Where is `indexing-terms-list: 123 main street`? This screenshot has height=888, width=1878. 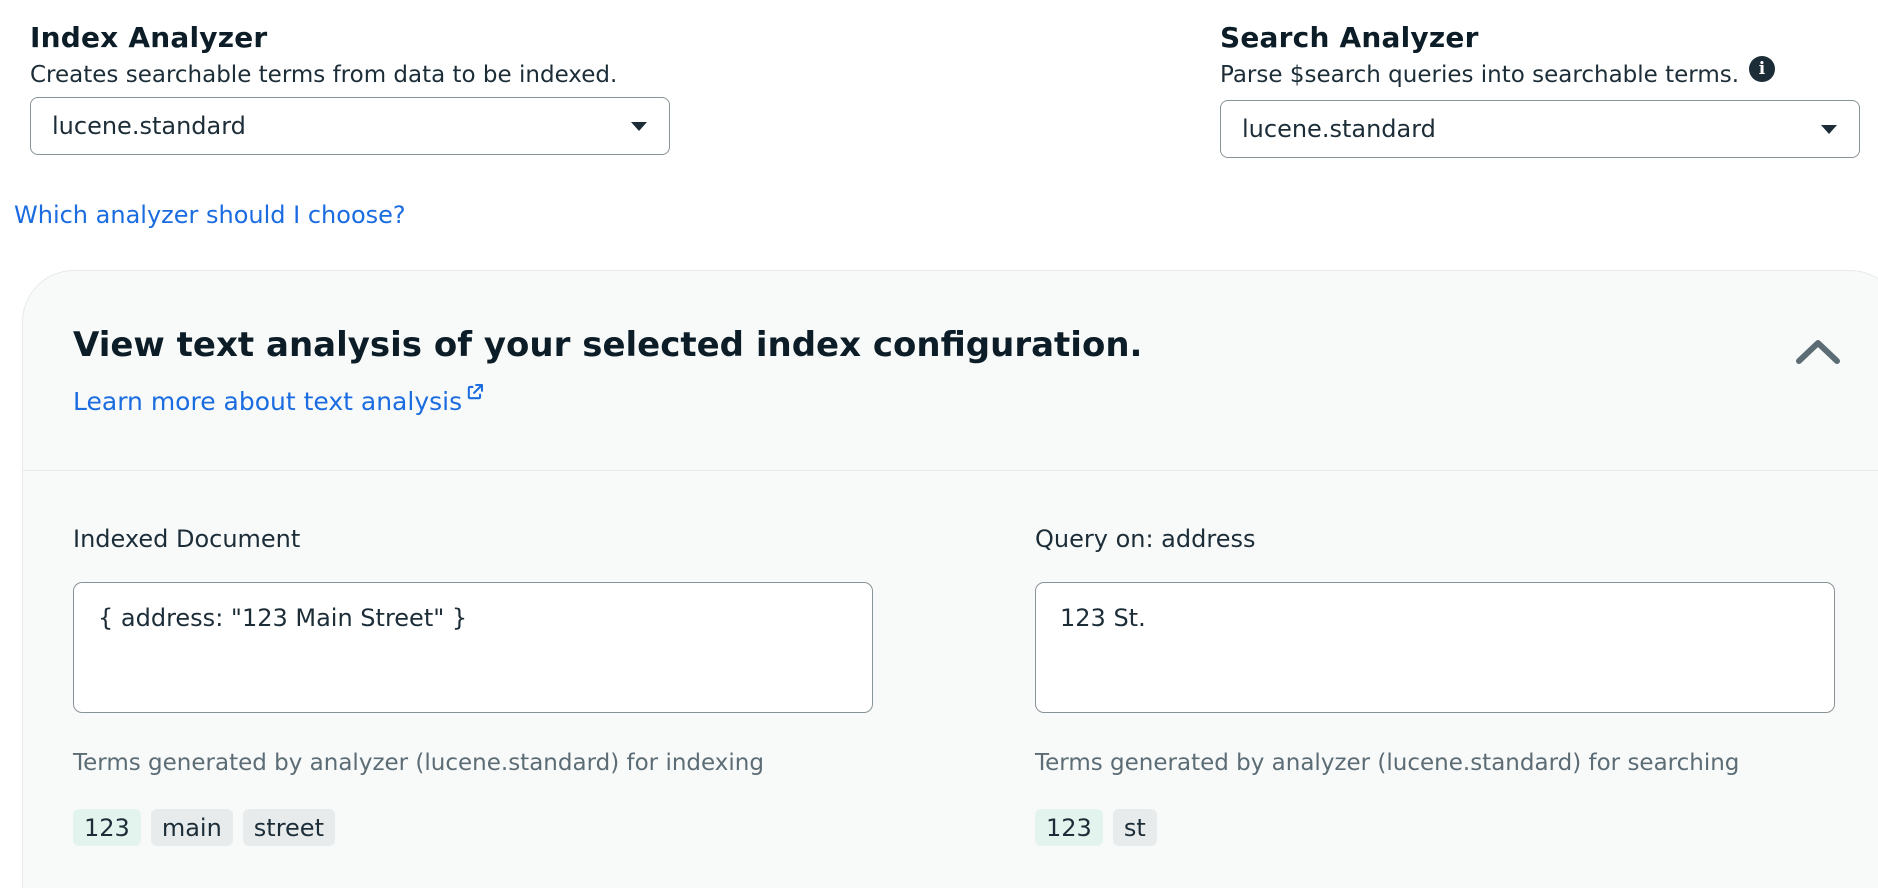
indexing-terms-list: 123 main street is located at coordinates (473, 827).